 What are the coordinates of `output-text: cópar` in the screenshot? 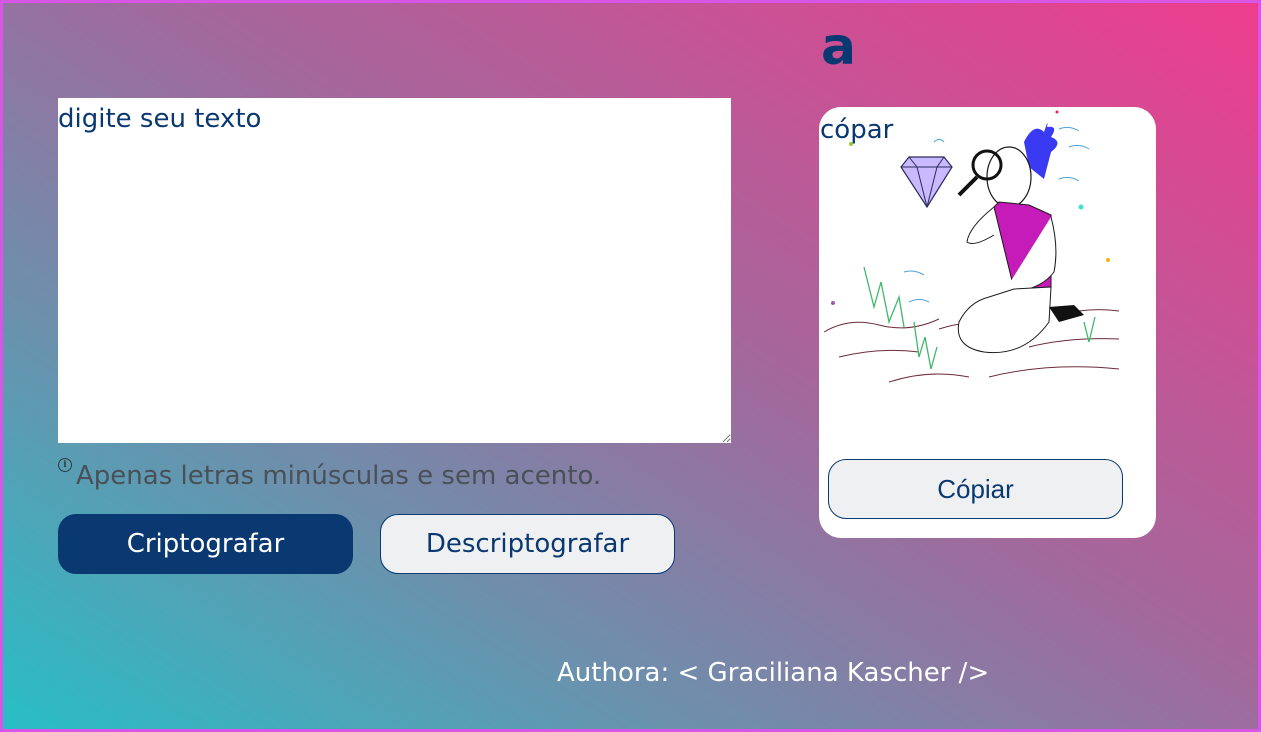 It's located at (857, 130).